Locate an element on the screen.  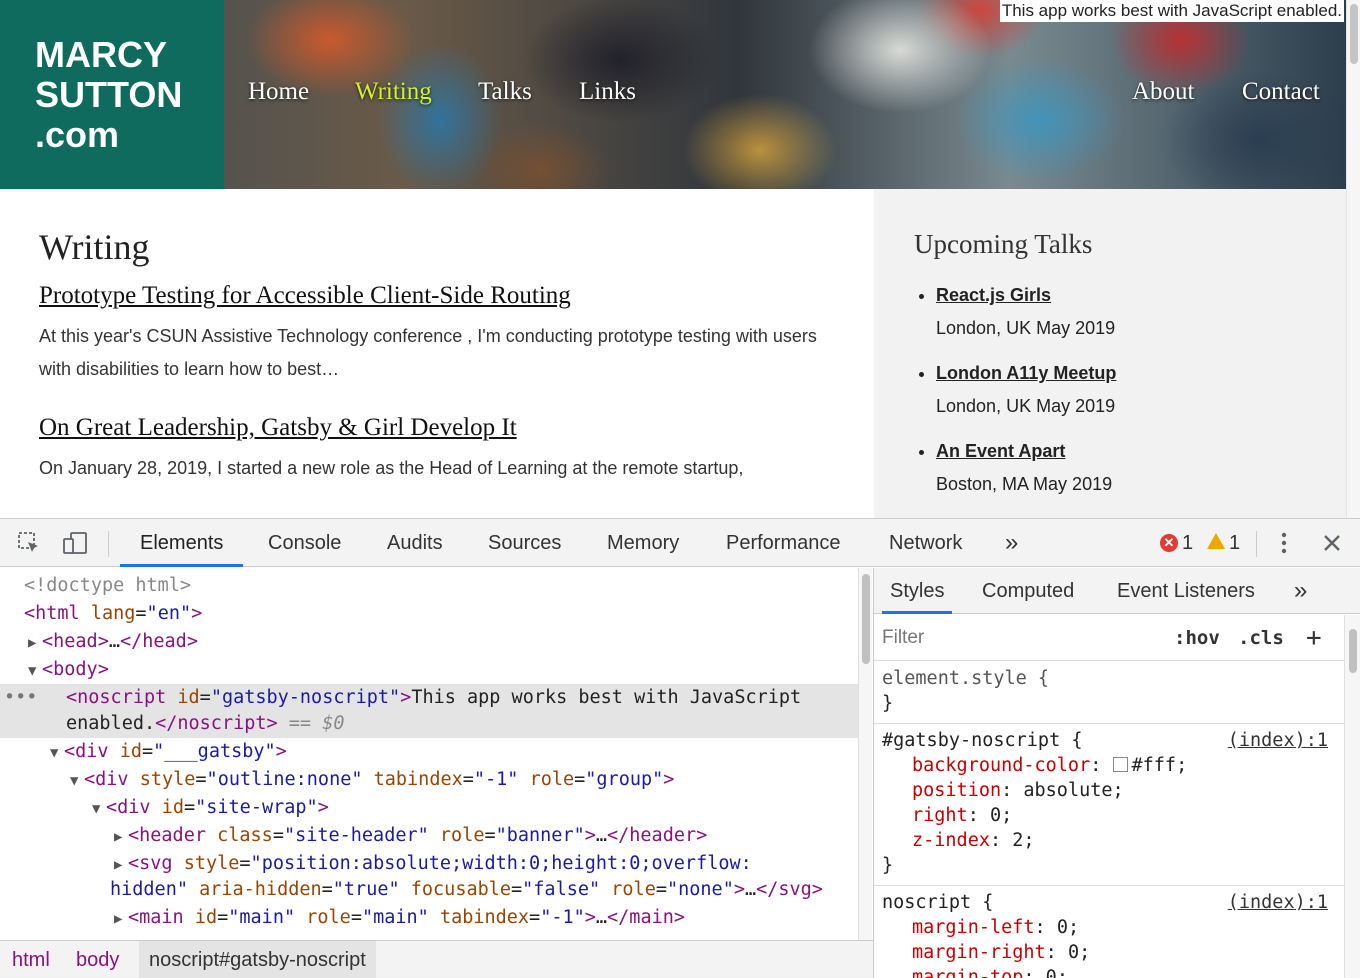
node-menu-icon: ••• is located at coordinates (20, 698).